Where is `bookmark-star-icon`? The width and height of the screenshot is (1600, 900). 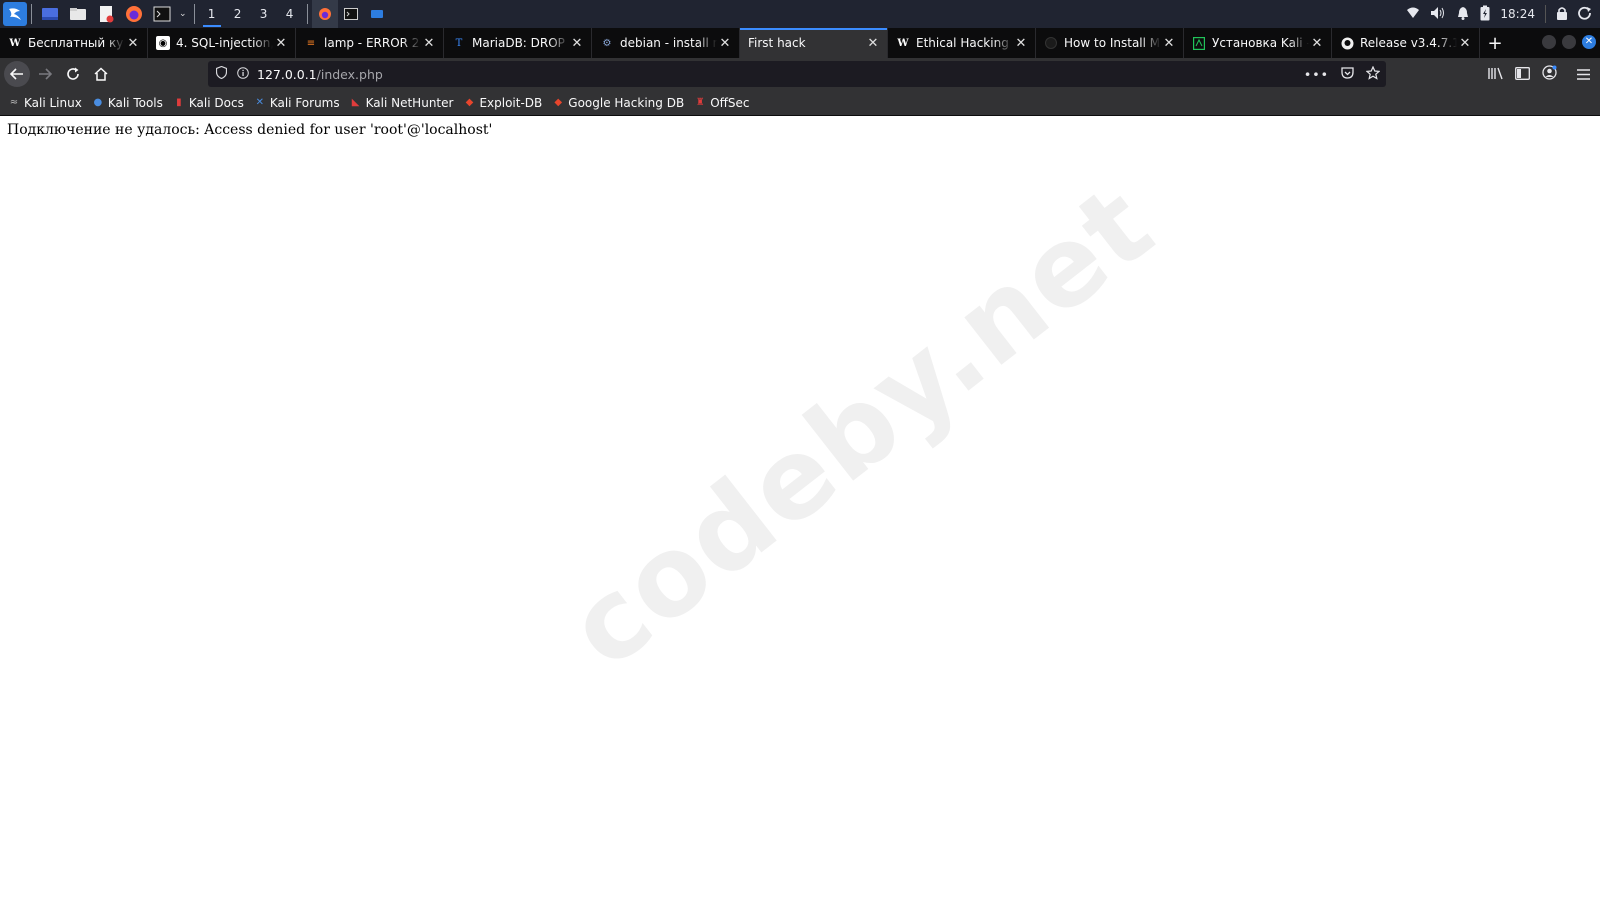
bookmark-star-icon is located at coordinates (1373, 74).